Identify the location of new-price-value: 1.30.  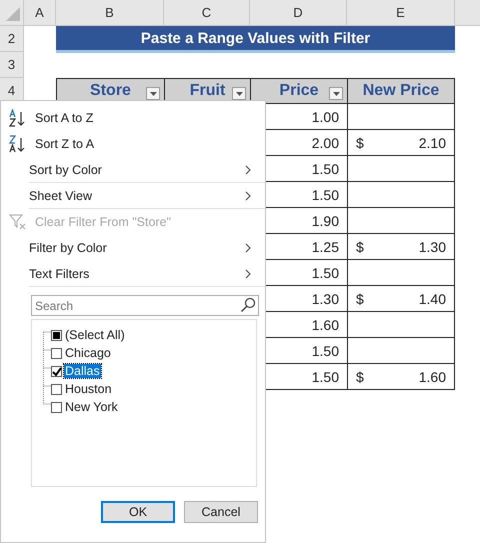
(432, 246).